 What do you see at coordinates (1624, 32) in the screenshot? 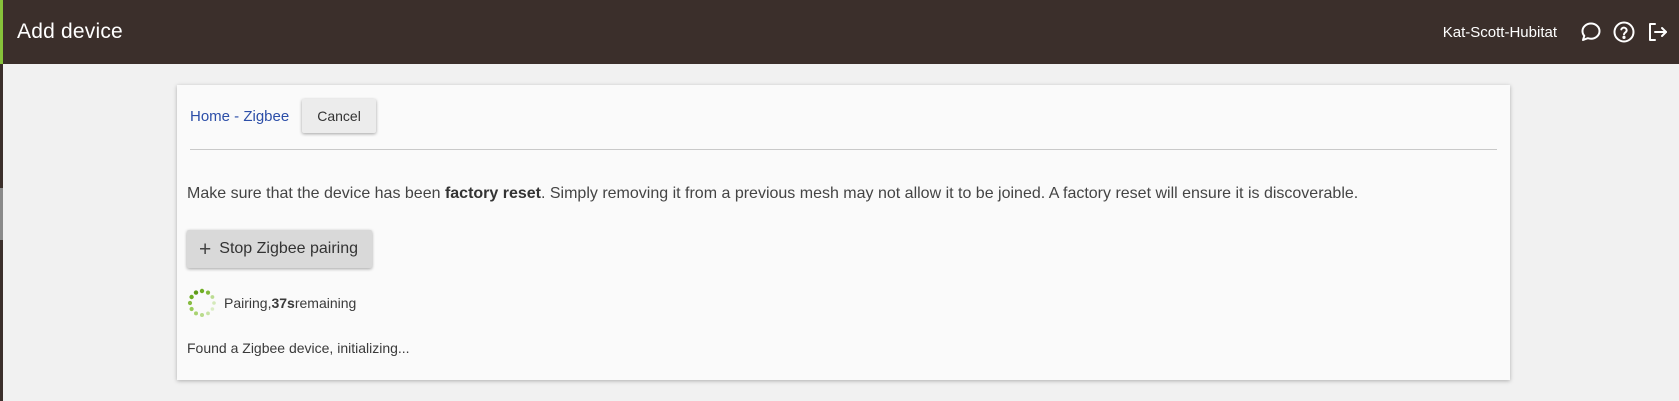
I see `help-icon` at bounding box center [1624, 32].